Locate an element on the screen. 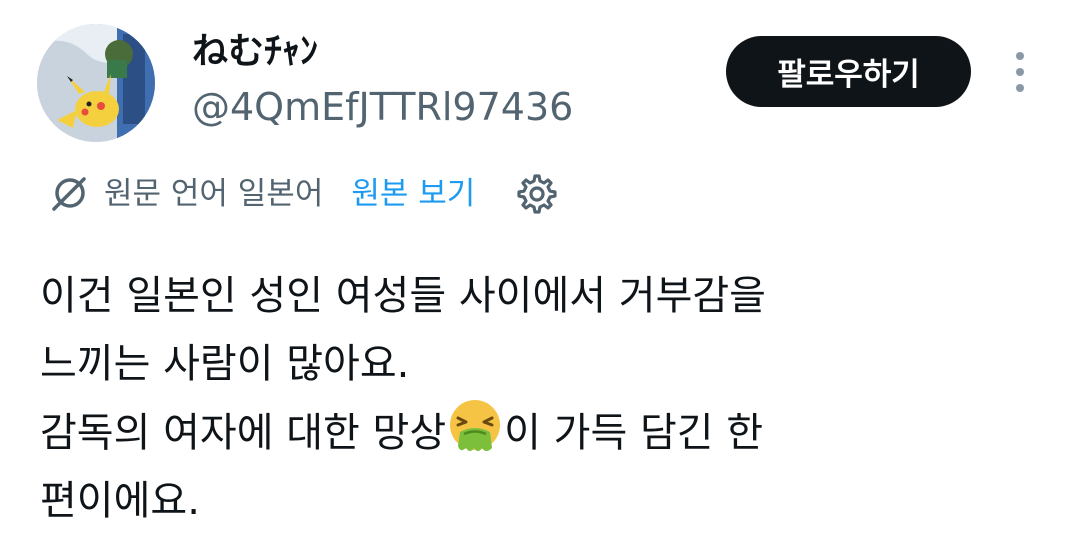 This screenshot has width=1080, height=544. tweet-line: 느끼는 사람이 많아요. is located at coordinates (225, 364).